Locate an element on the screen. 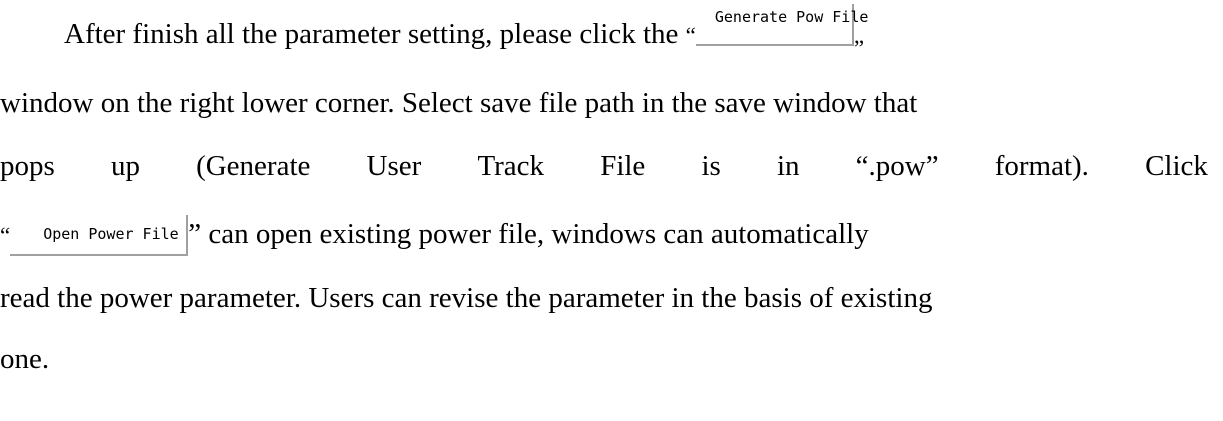 The height and width of the screenshot is (421, 1223). line-3-word: Track is located at coordinates (511, 166).